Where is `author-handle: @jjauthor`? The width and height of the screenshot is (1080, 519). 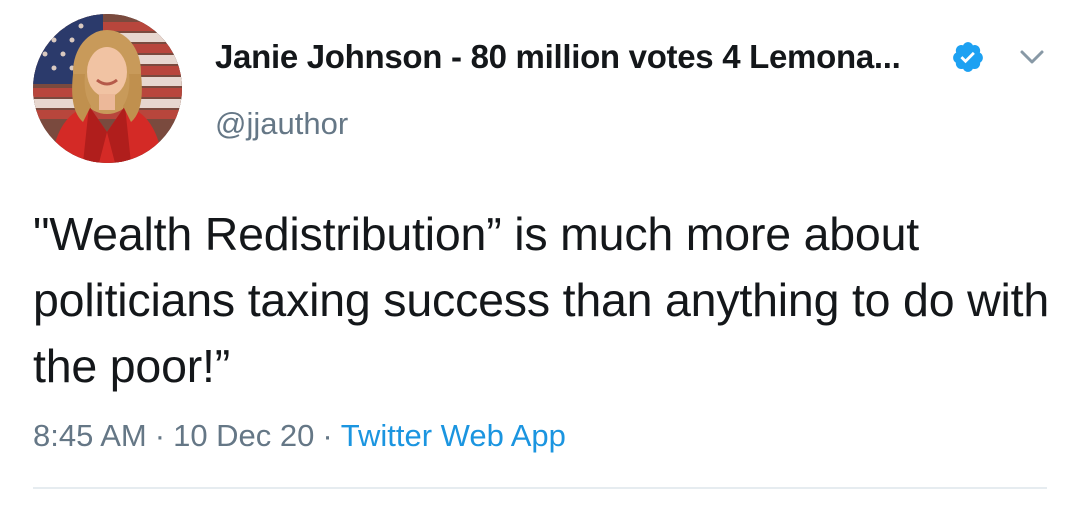
author-handle: @jjauthor is located at coordinates (281, 124).